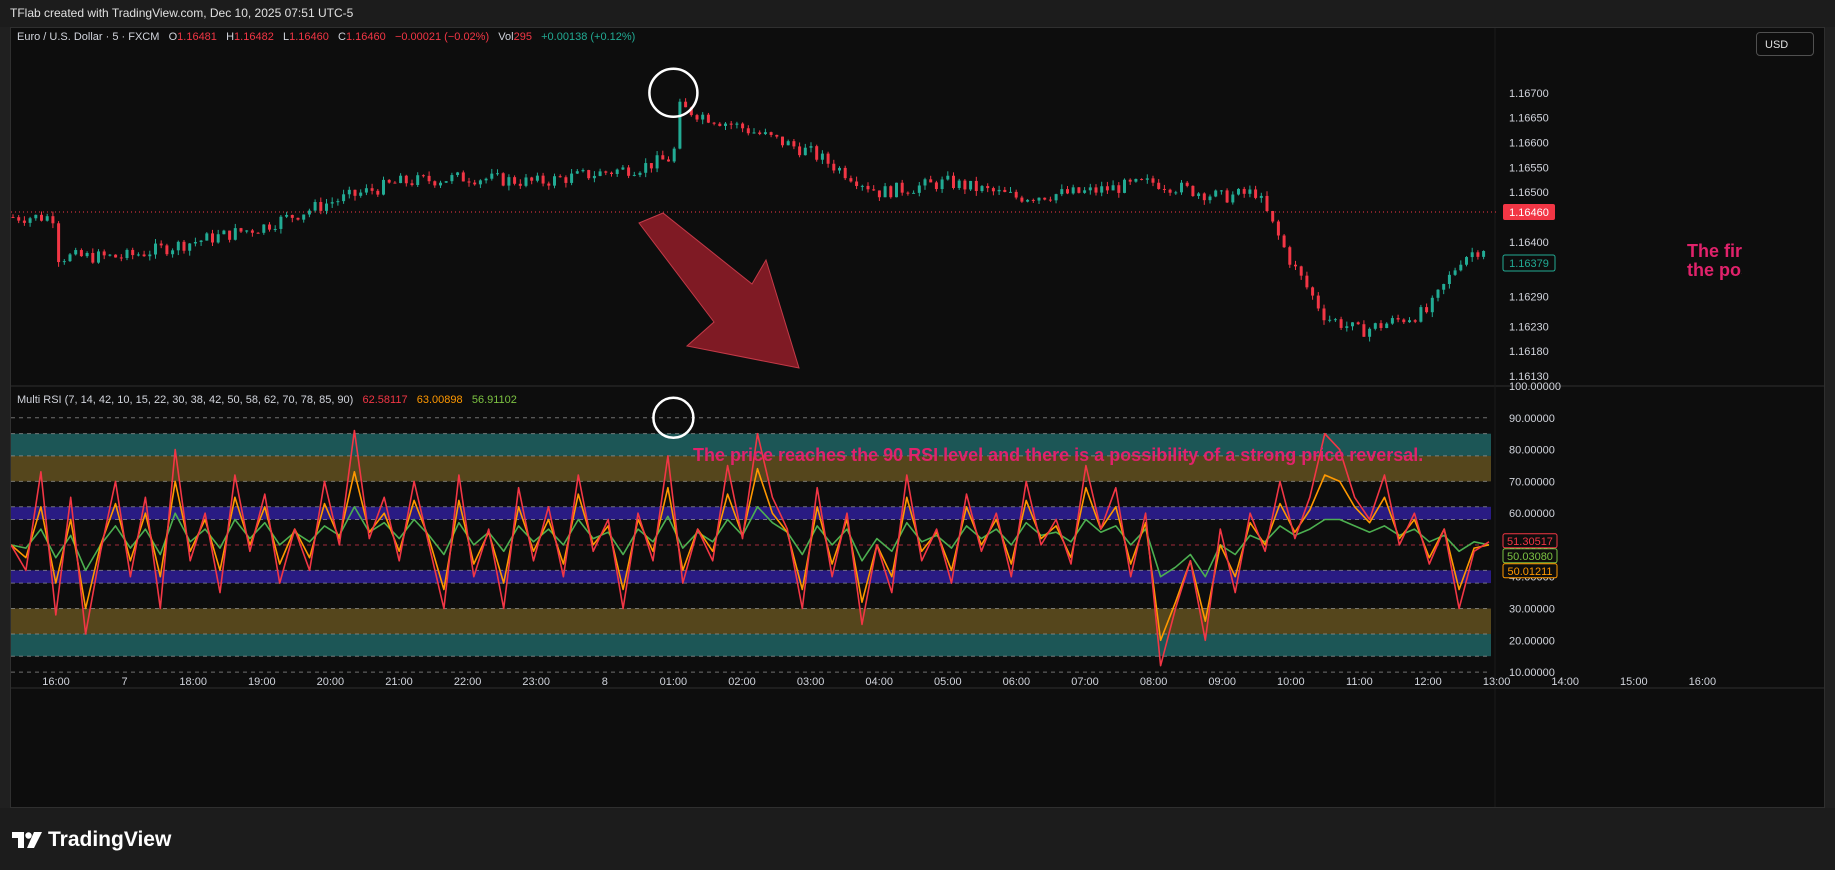 This screenshot has height=870, width=1835. What do you see at coordinates (948, 682) in the screenshot?
I see `time-axis-tick: 05:00` at bounding box center [948, 682].